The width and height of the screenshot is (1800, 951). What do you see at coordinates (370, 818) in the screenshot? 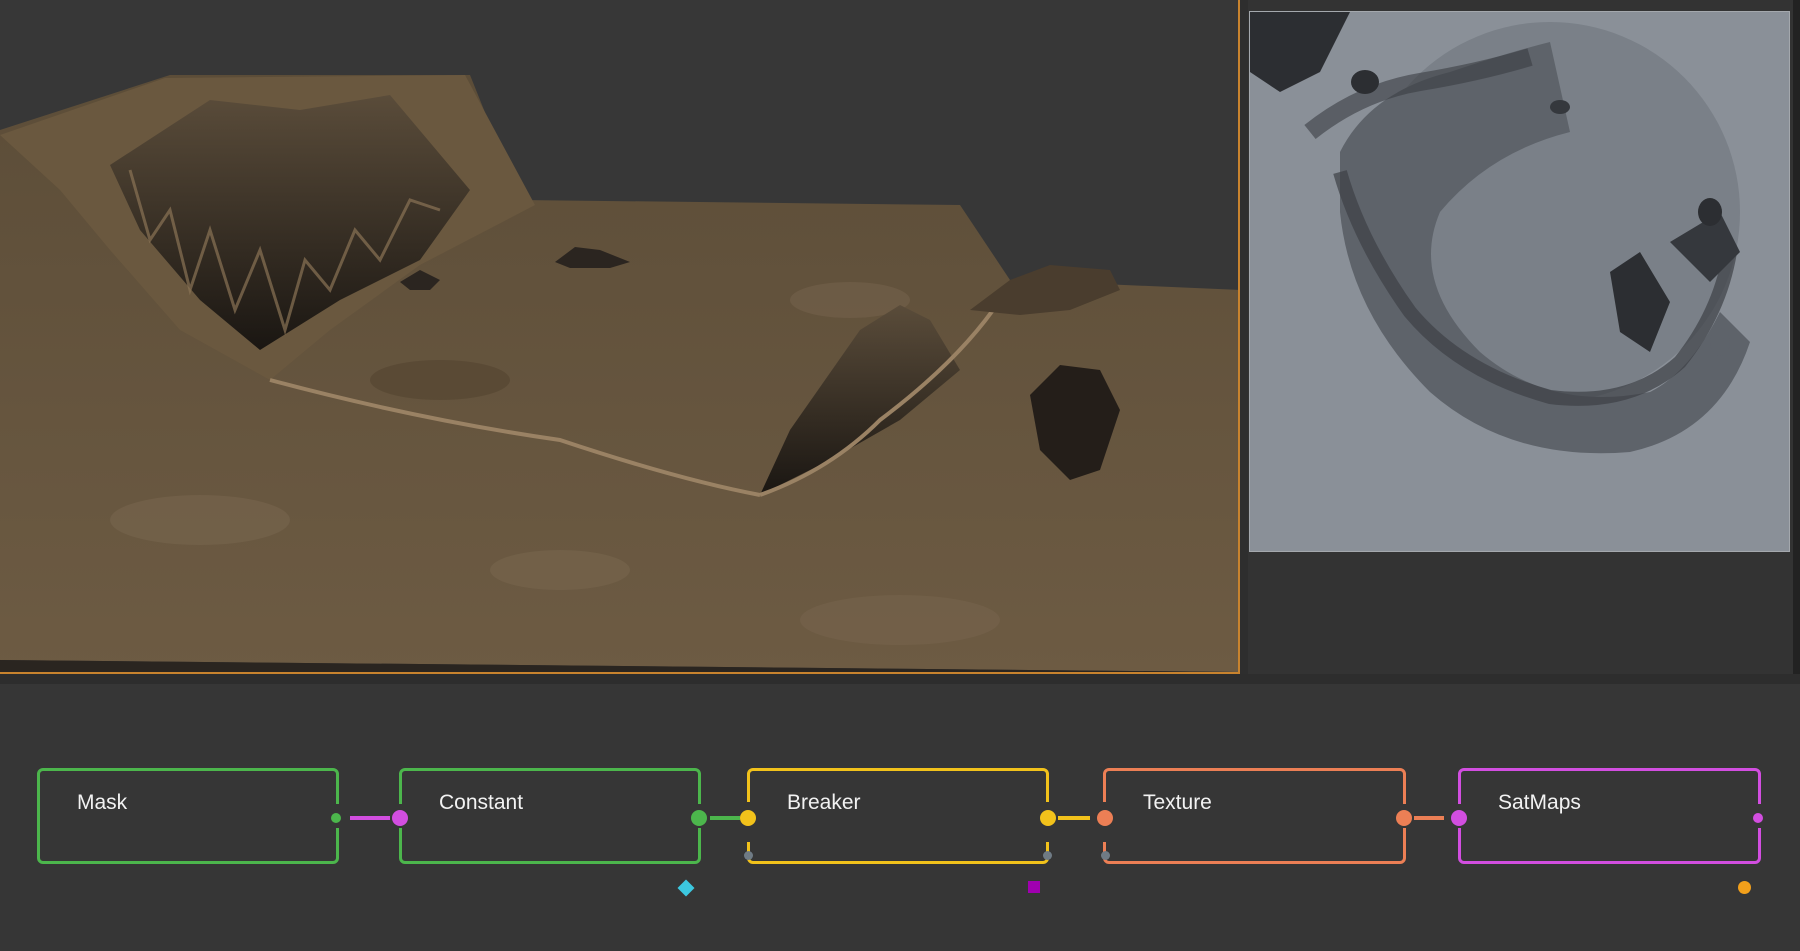
I see `wire-mask-constant` at bounding box center [370, 818].